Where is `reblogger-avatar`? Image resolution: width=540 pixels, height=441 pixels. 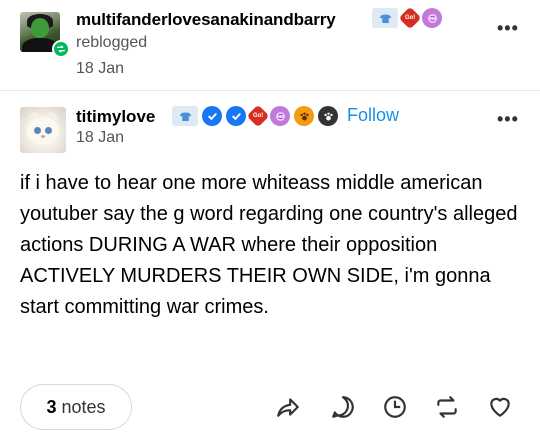
reblogger-avatar is located at coordinates (45, 35).